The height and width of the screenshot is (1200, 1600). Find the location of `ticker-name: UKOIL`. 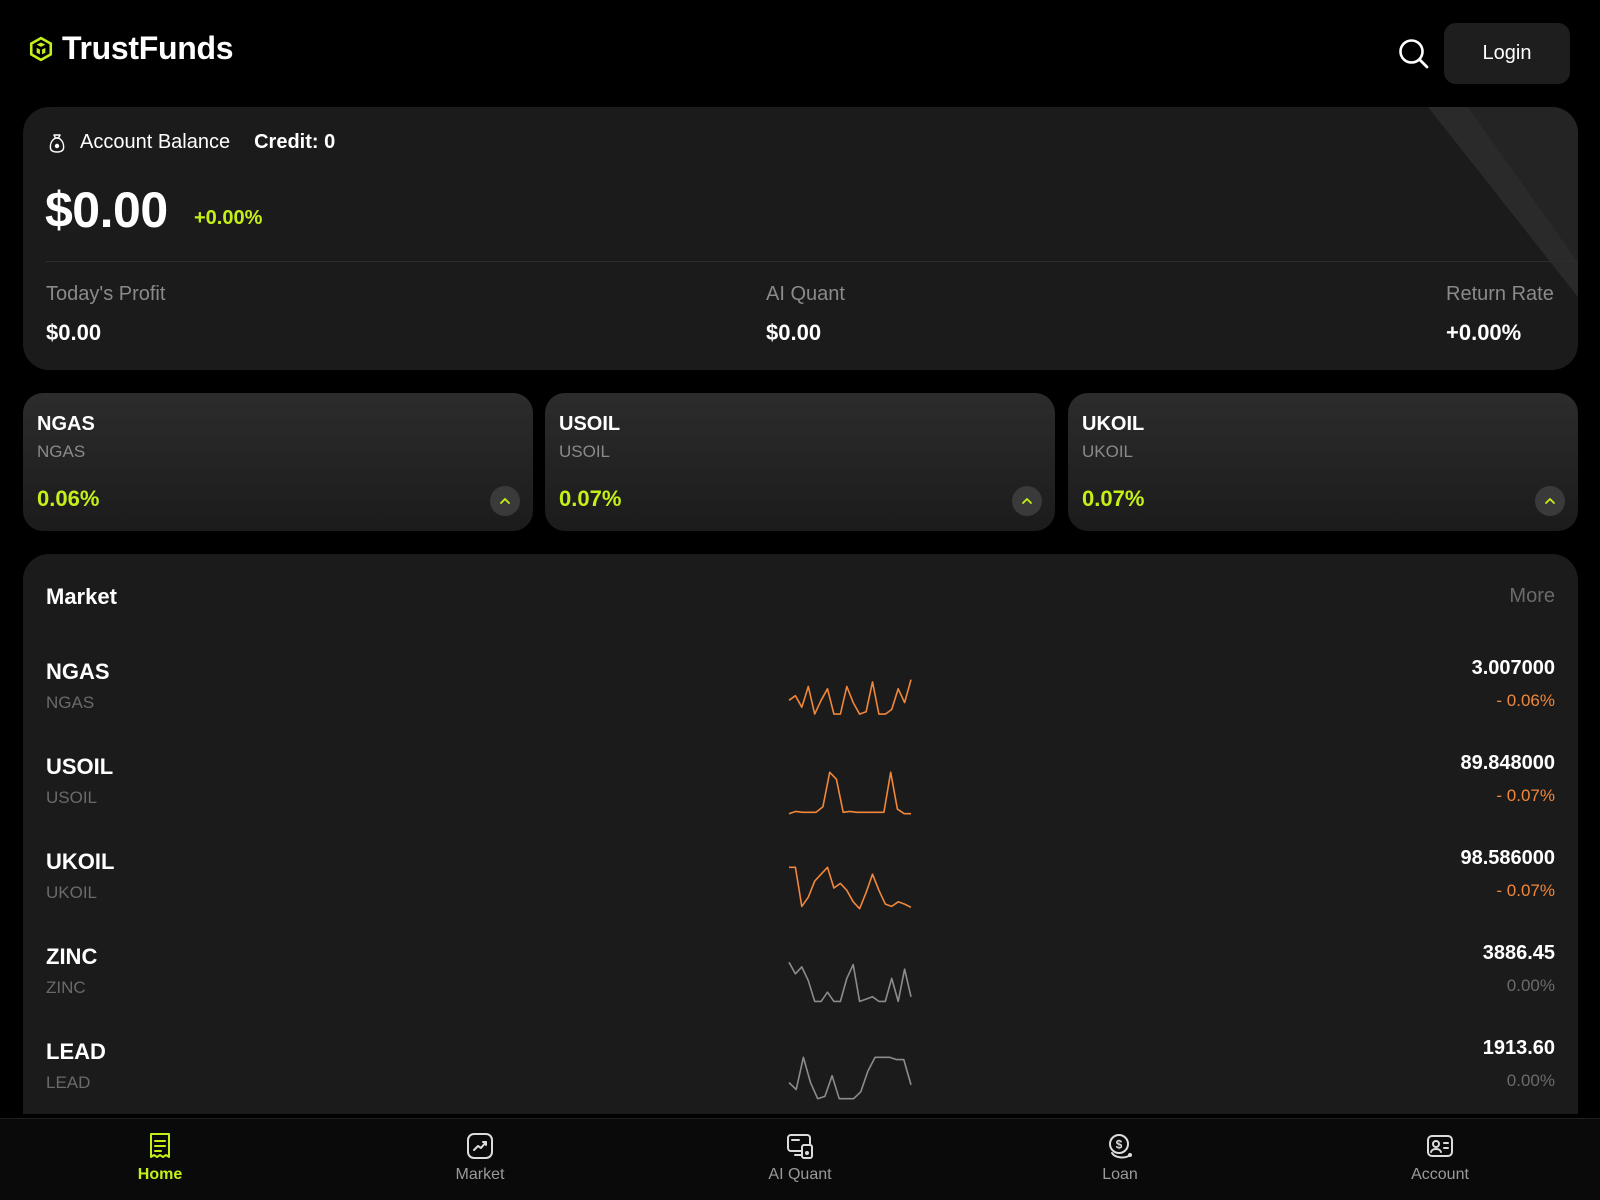

ticker-name: UKOIL is located at coordinates (1113, 424).